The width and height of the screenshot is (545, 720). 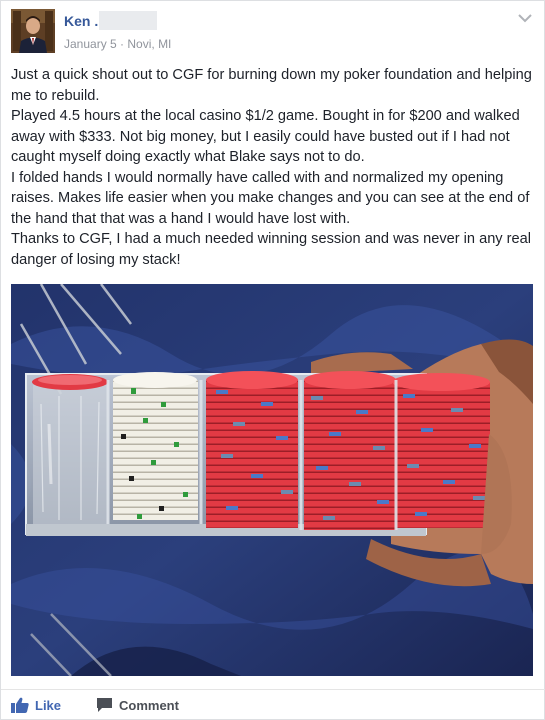 I want to click on author-name: Ken ., so click(x=81, y=21).